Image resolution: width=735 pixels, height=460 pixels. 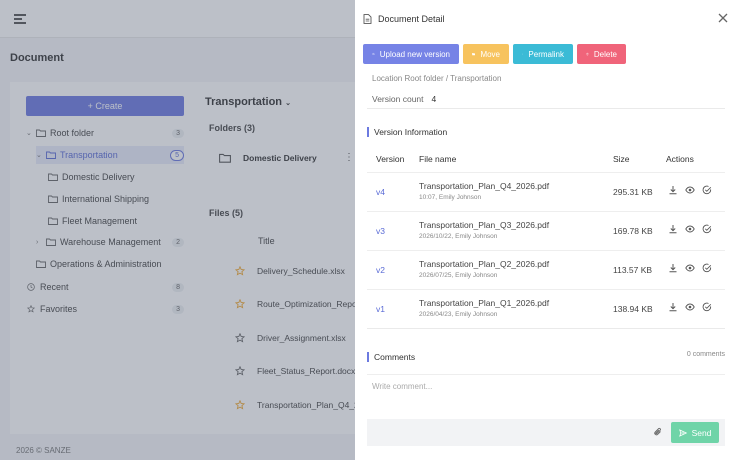 I want to click on version-table-header: Version File name Size Actions, so click(x=535, y=159).